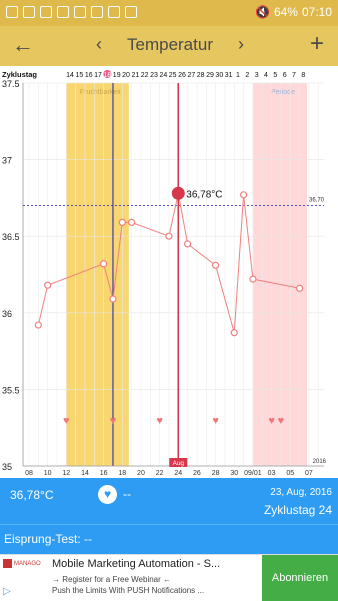 The height and width of the screenshot is (601, 338). I want to click on selected-temperature-label: 36,78°C, so click(204, 194).